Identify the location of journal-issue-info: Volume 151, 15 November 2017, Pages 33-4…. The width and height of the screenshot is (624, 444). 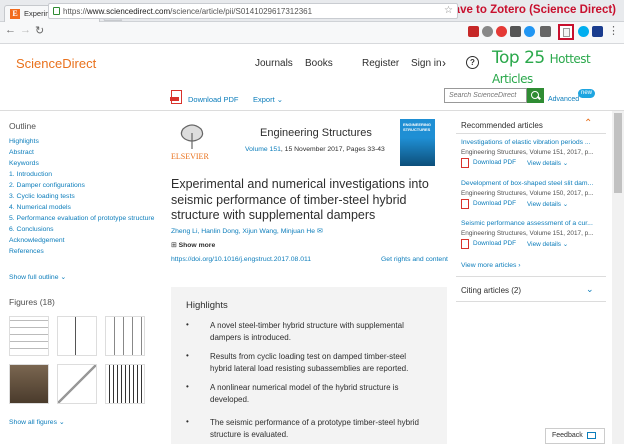
(315, 149).